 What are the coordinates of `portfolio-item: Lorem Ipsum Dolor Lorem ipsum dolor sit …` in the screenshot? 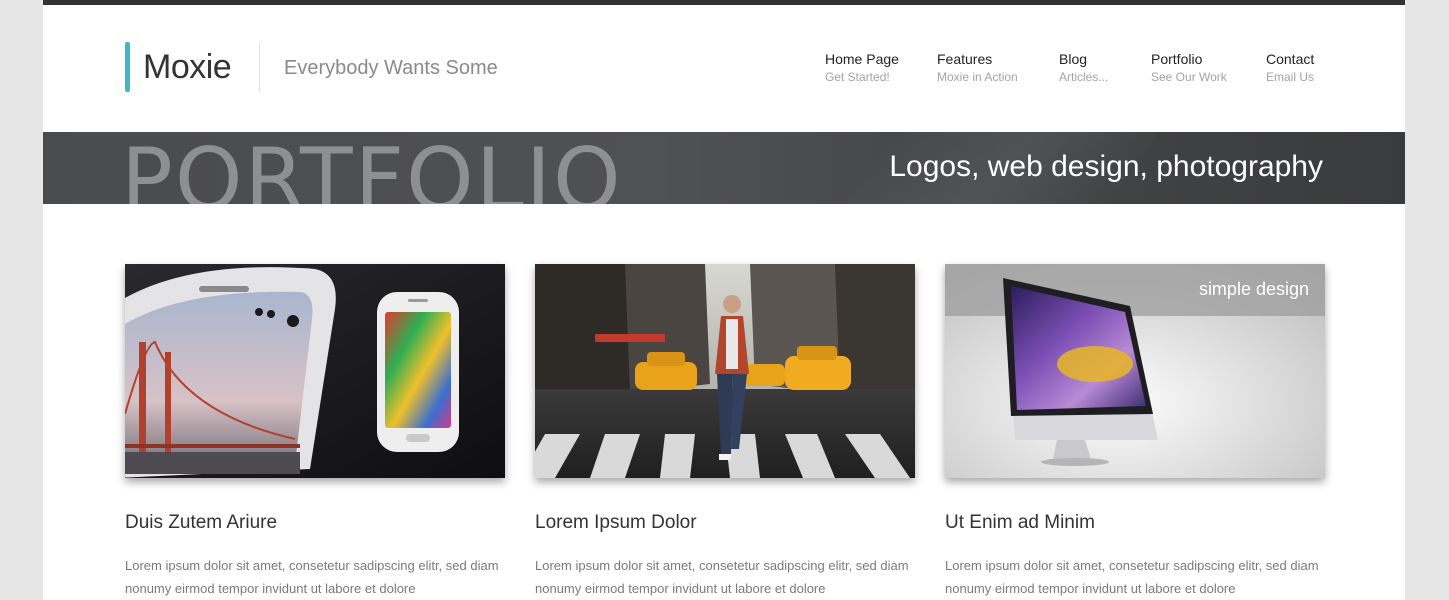 It's located at (725, 432).